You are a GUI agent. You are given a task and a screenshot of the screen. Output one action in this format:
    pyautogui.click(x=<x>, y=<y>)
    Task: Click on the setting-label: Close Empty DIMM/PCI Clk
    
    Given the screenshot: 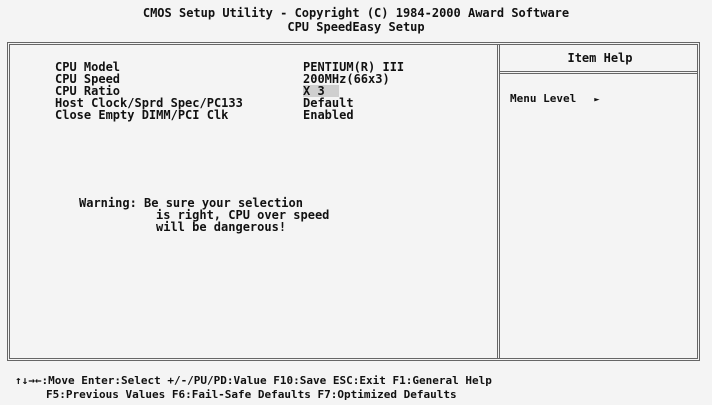 What is the action you would take?
    pyautogui.click(x=142, y=115)
    